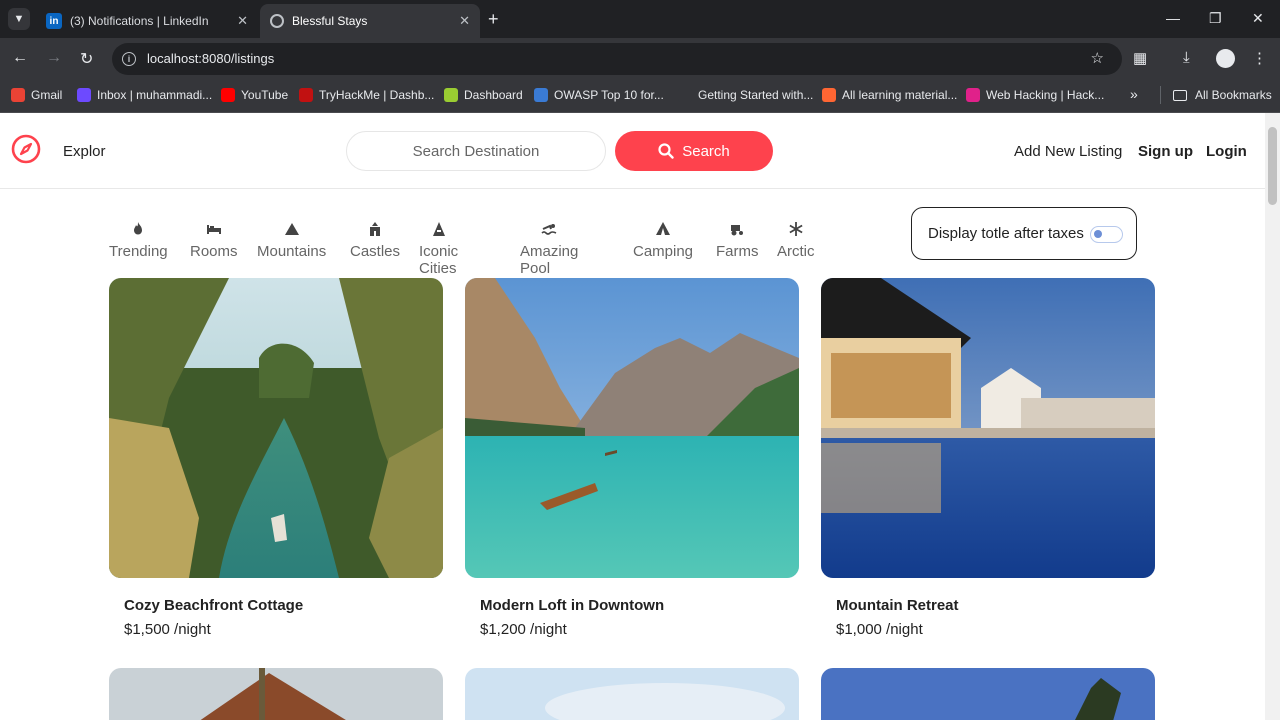  I want to click on browser-toolbar: ← → ↻ i localhost:8080/listings ☆ ▦ ⤓ ⋮, so click(640, 59).